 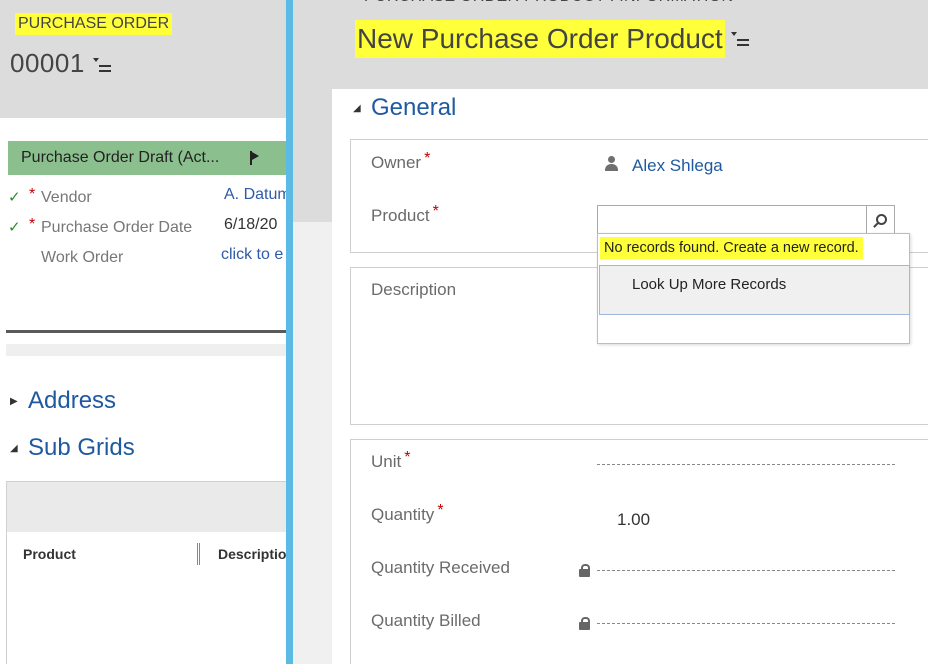 I want to click on divider-band, so click(x=146, y=350).